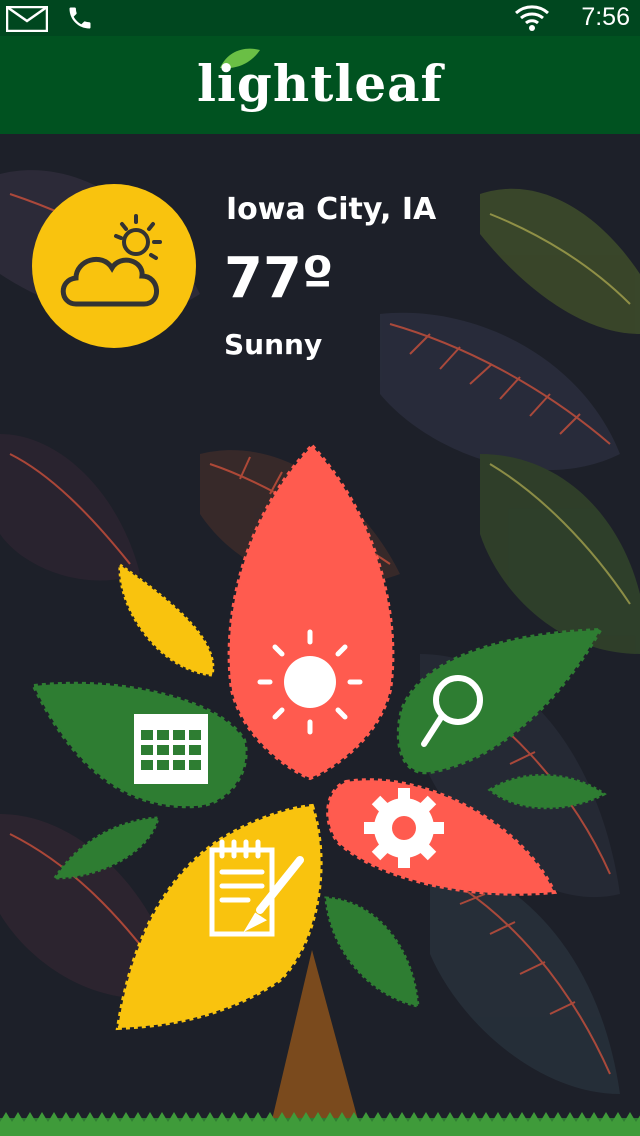 The image size is (640, 1136). What do you see at coordinates (320, 1124) in the screenshot?
I see `grass-border` at bounding box center [320, 1124].